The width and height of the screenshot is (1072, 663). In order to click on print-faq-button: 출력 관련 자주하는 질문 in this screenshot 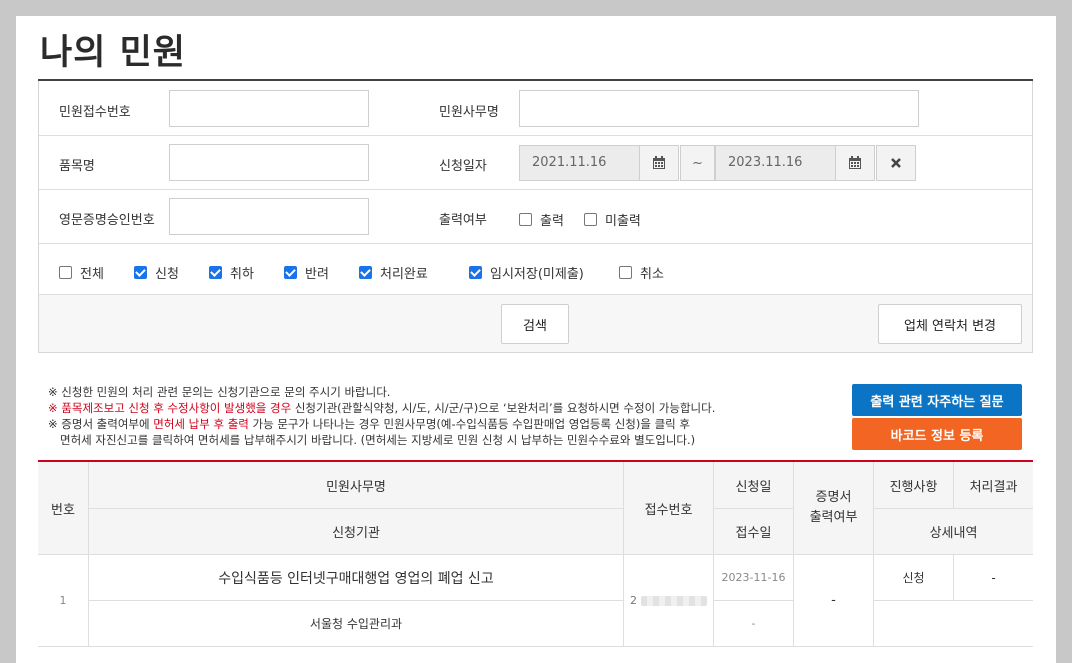, I will do `click(937, 400)`.